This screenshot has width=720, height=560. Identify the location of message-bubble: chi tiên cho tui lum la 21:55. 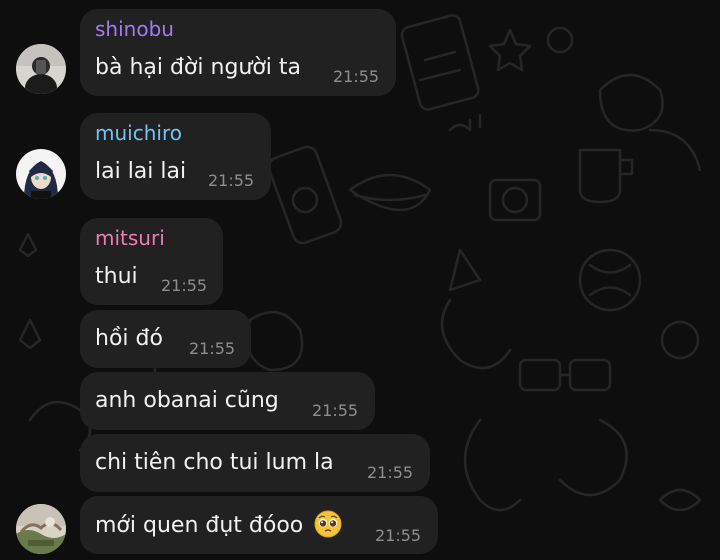
(255, 463).